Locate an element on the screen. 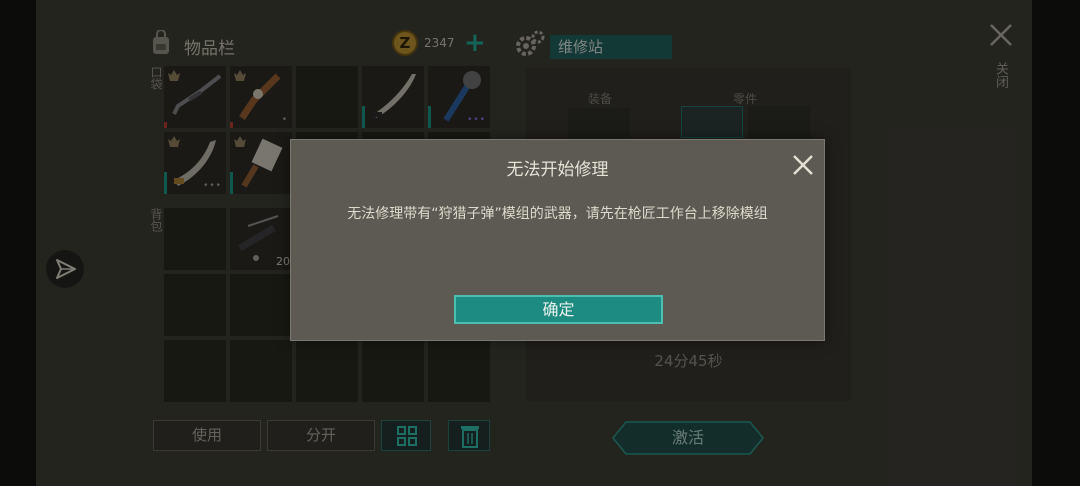 The width and height of the screenshot is (1080, 486). dialog-title: 无法开始修理 is located at coordinates (557, 170).